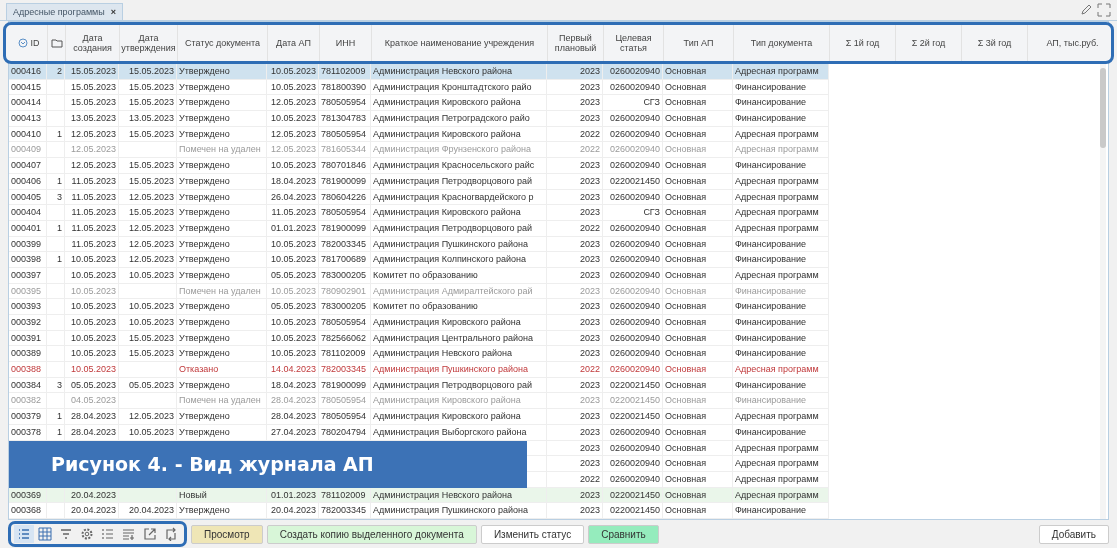 The width and height of the screenshot is (1117, 548). What do you see at coordinates (293, 510) in the screenshot?
I see `date-cell: 20.04.2023` at bounding box center [293, 510].